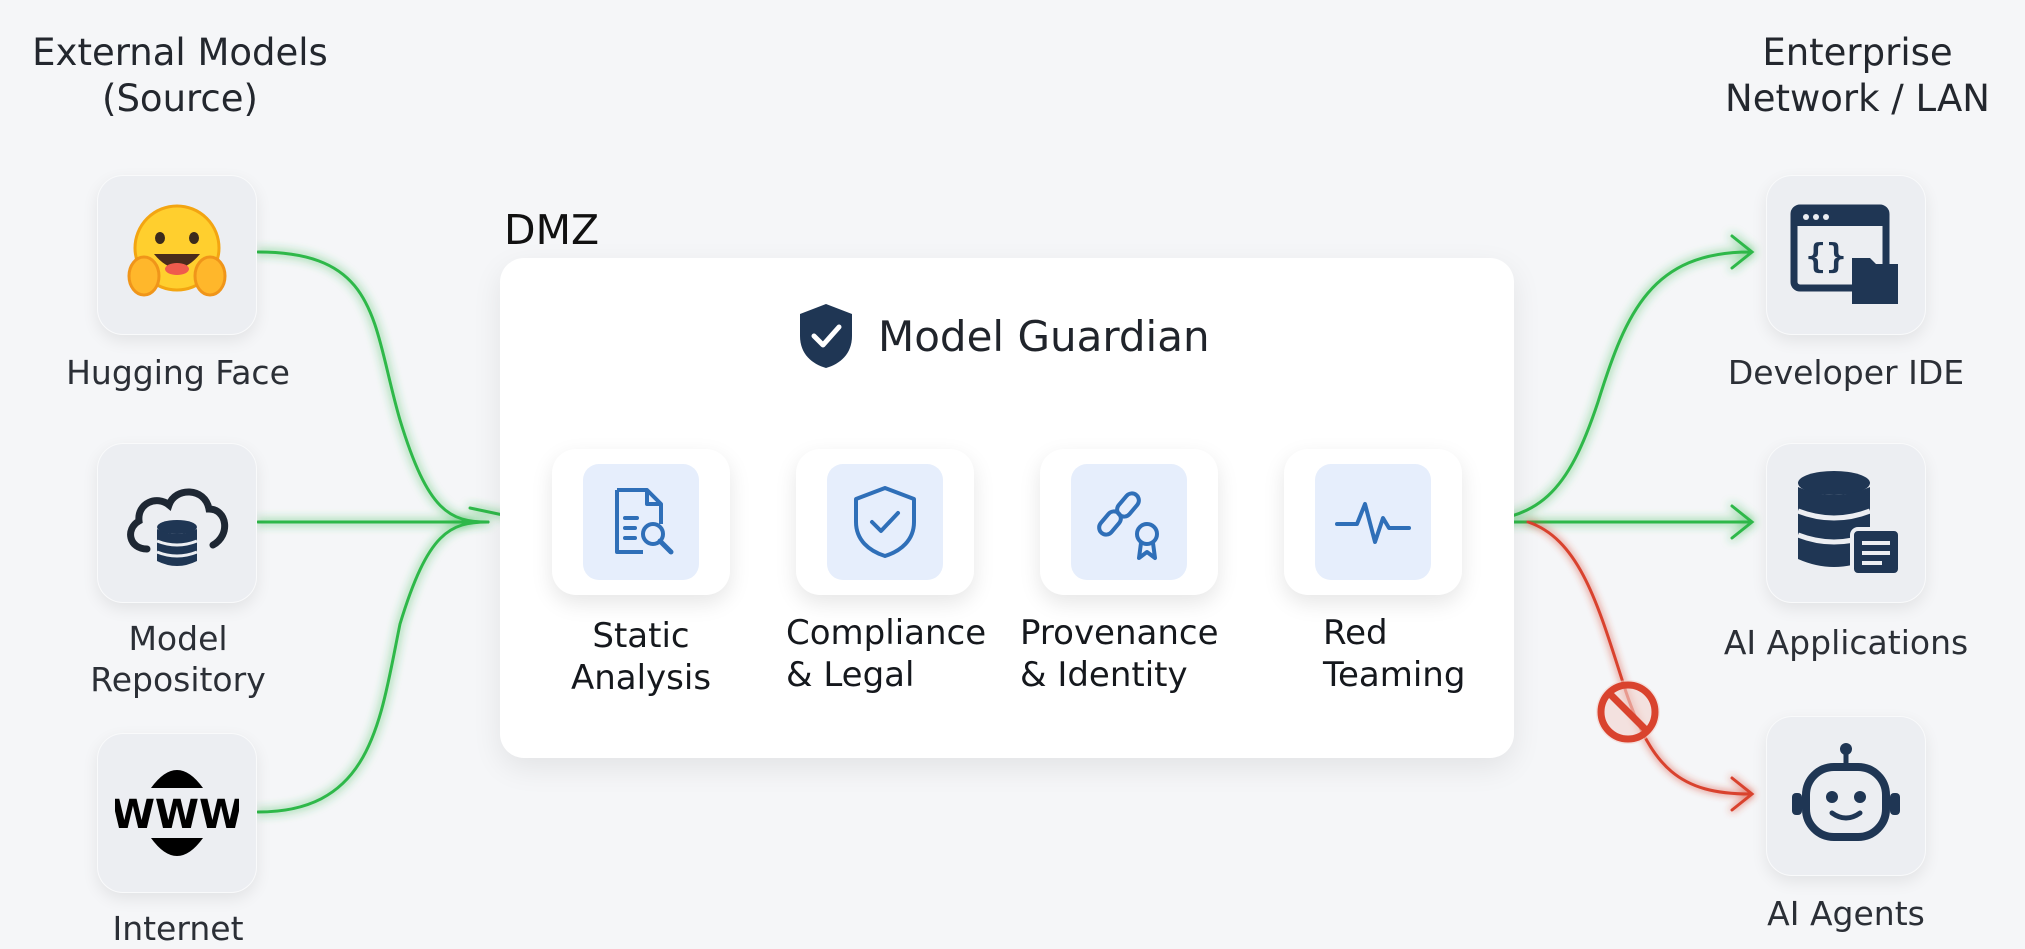 The height and width of the screenshot is (949, 2025). I want to click on destination-label-ai-applications: AI Applications, so click(1846, 642).